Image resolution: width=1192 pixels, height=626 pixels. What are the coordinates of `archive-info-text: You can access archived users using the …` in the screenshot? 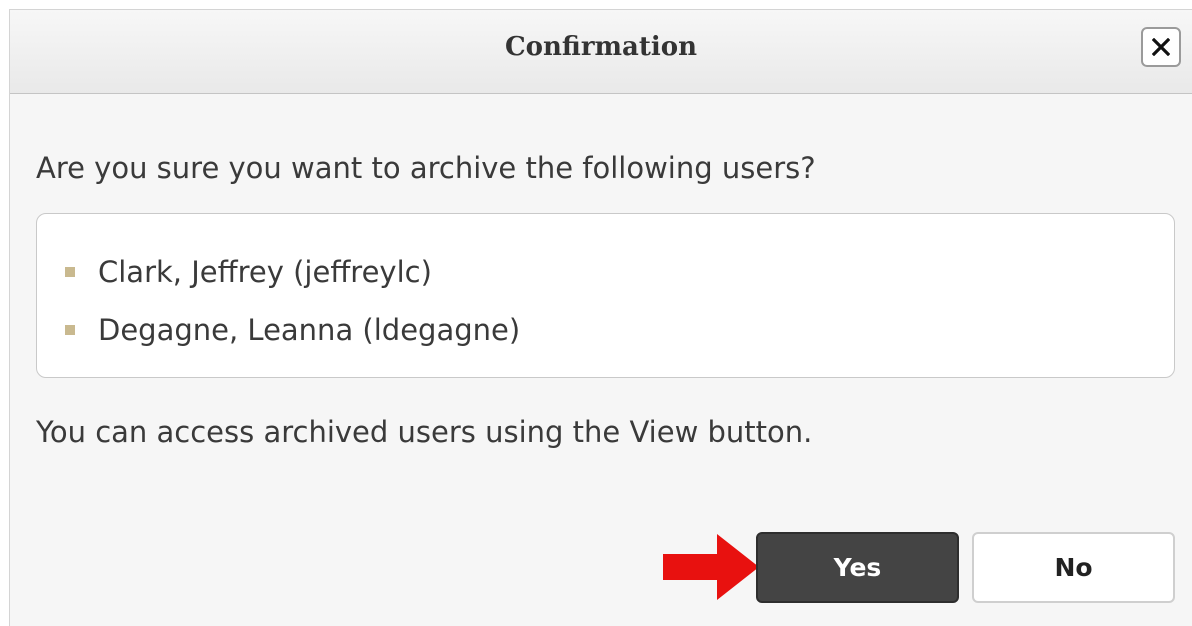 It's located at (424, 432).